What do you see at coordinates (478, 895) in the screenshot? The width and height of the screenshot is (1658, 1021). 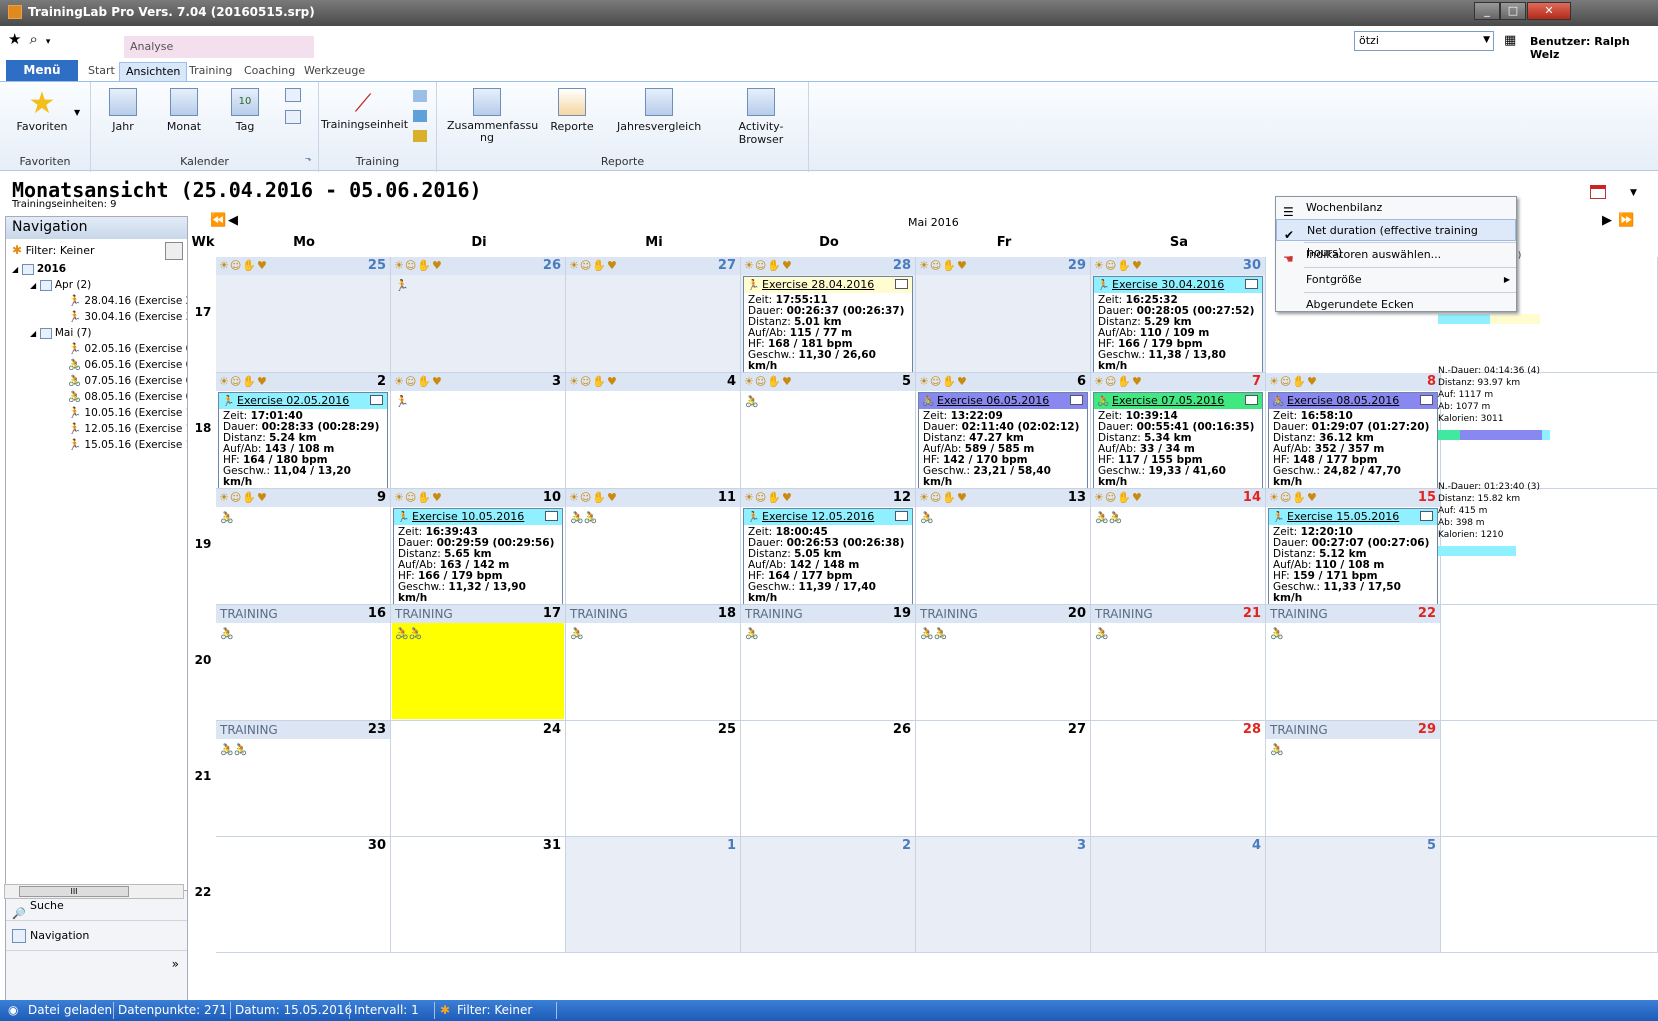 I see `day-cell: 31` at bounding box center [478, 895].